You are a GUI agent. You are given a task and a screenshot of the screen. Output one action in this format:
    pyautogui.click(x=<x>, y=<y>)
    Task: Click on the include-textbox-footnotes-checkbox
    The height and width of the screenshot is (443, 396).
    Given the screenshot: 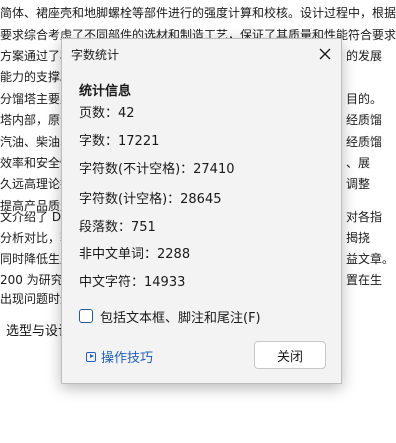 What is the action you would take?
    pyautogui.click(x=86, y=316)
    